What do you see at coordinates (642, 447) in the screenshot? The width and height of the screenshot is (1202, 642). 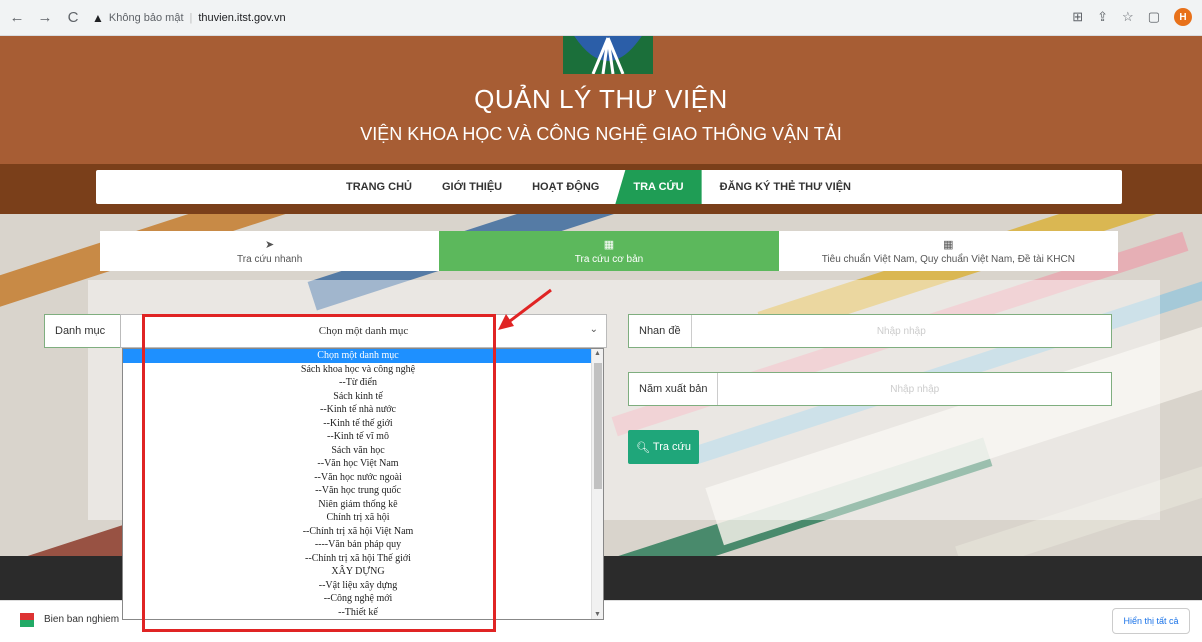 I see `search-icon: 🔍︎` at bounding box center [642, 447].